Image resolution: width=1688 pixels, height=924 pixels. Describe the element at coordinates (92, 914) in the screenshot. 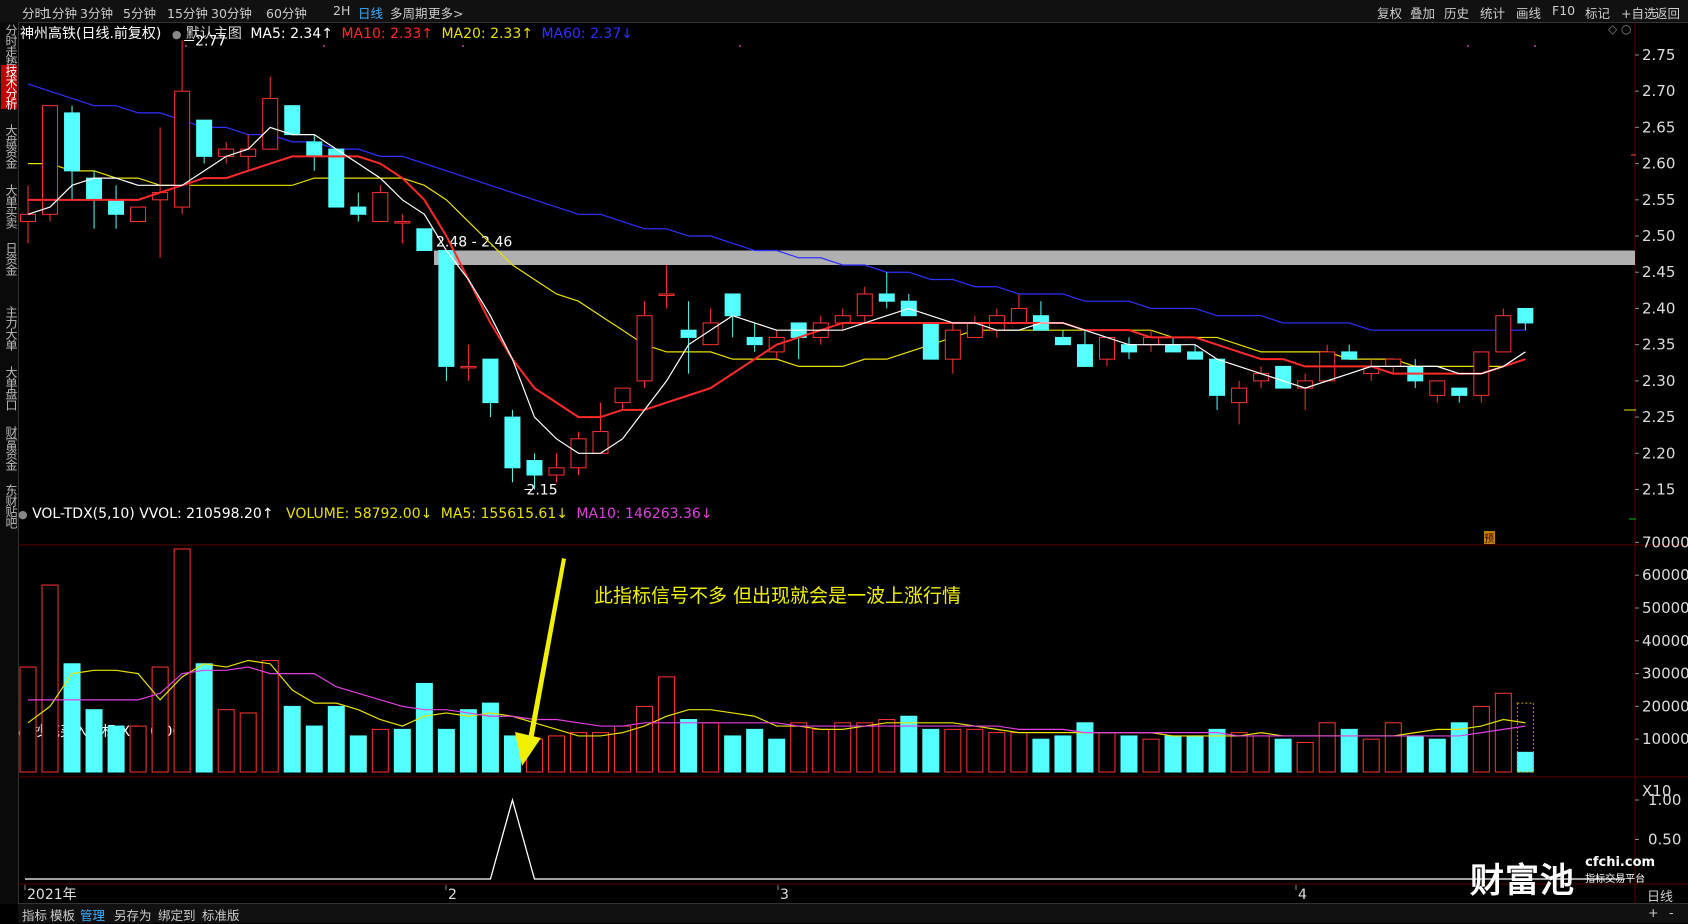

I see `bottom-tab-2: 管理` at that location.